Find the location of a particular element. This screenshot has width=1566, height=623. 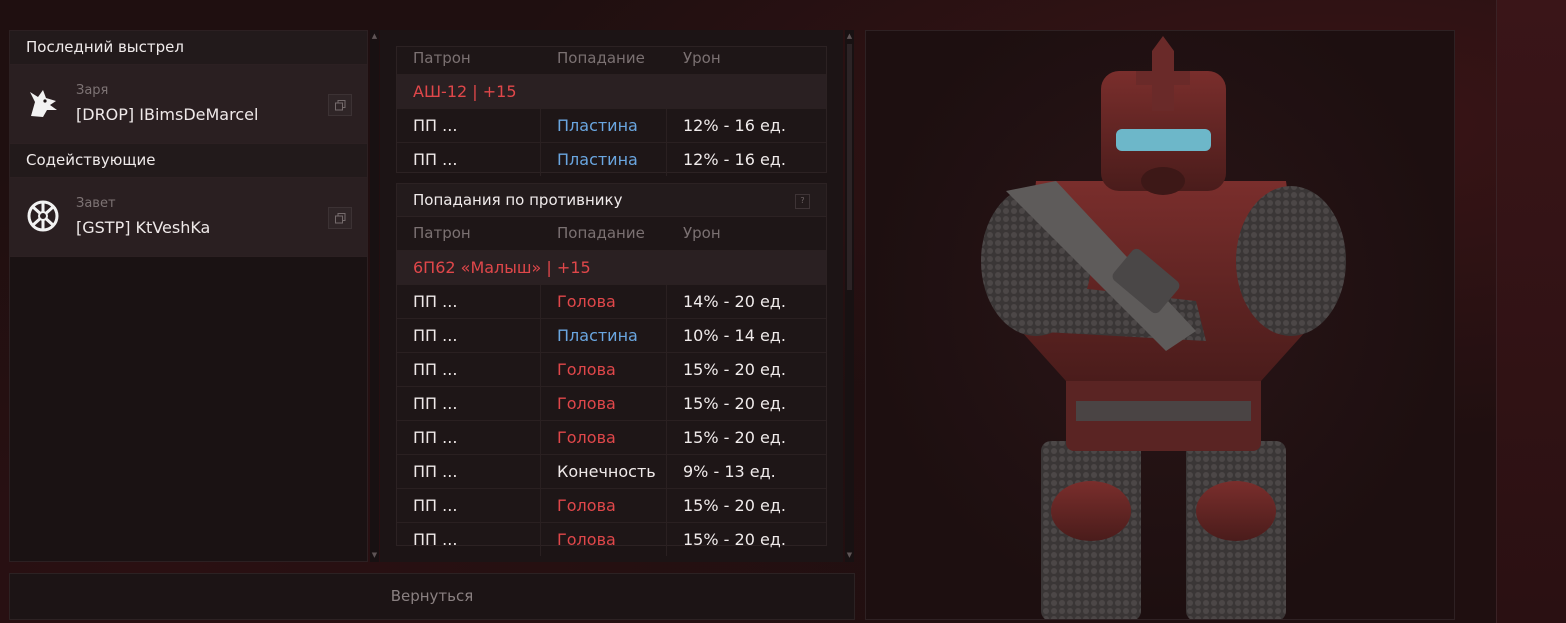

table-row: ПП ... Пластина 10% - 14 ед. is located at coordinates (611, 336).